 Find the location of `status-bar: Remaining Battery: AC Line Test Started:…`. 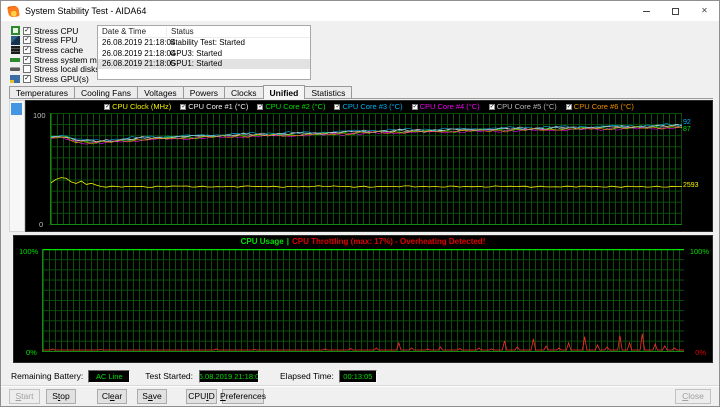

status-bar: Remaining Battery: AC Line Test Started:… is located at coordinates (194, 376).